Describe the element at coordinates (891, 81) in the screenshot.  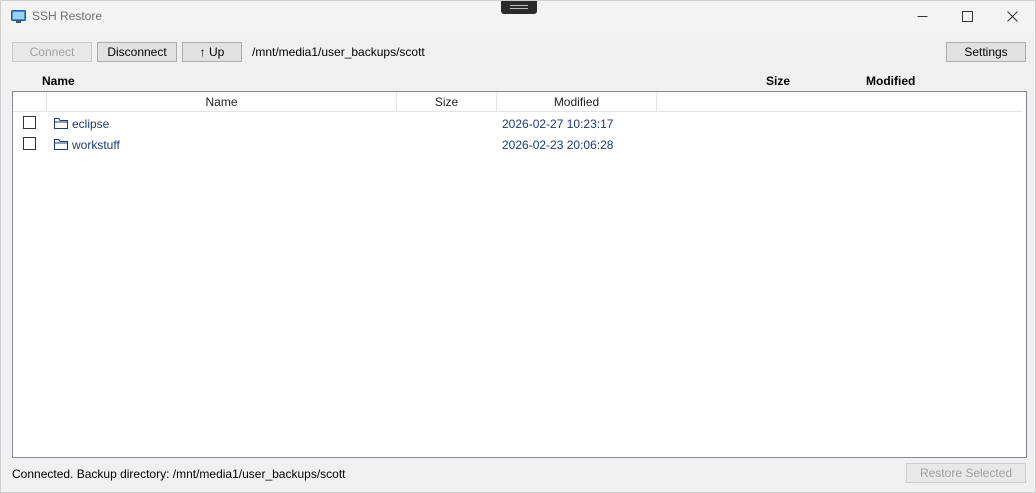
I see `outer-header-modified: Modified` at that location.